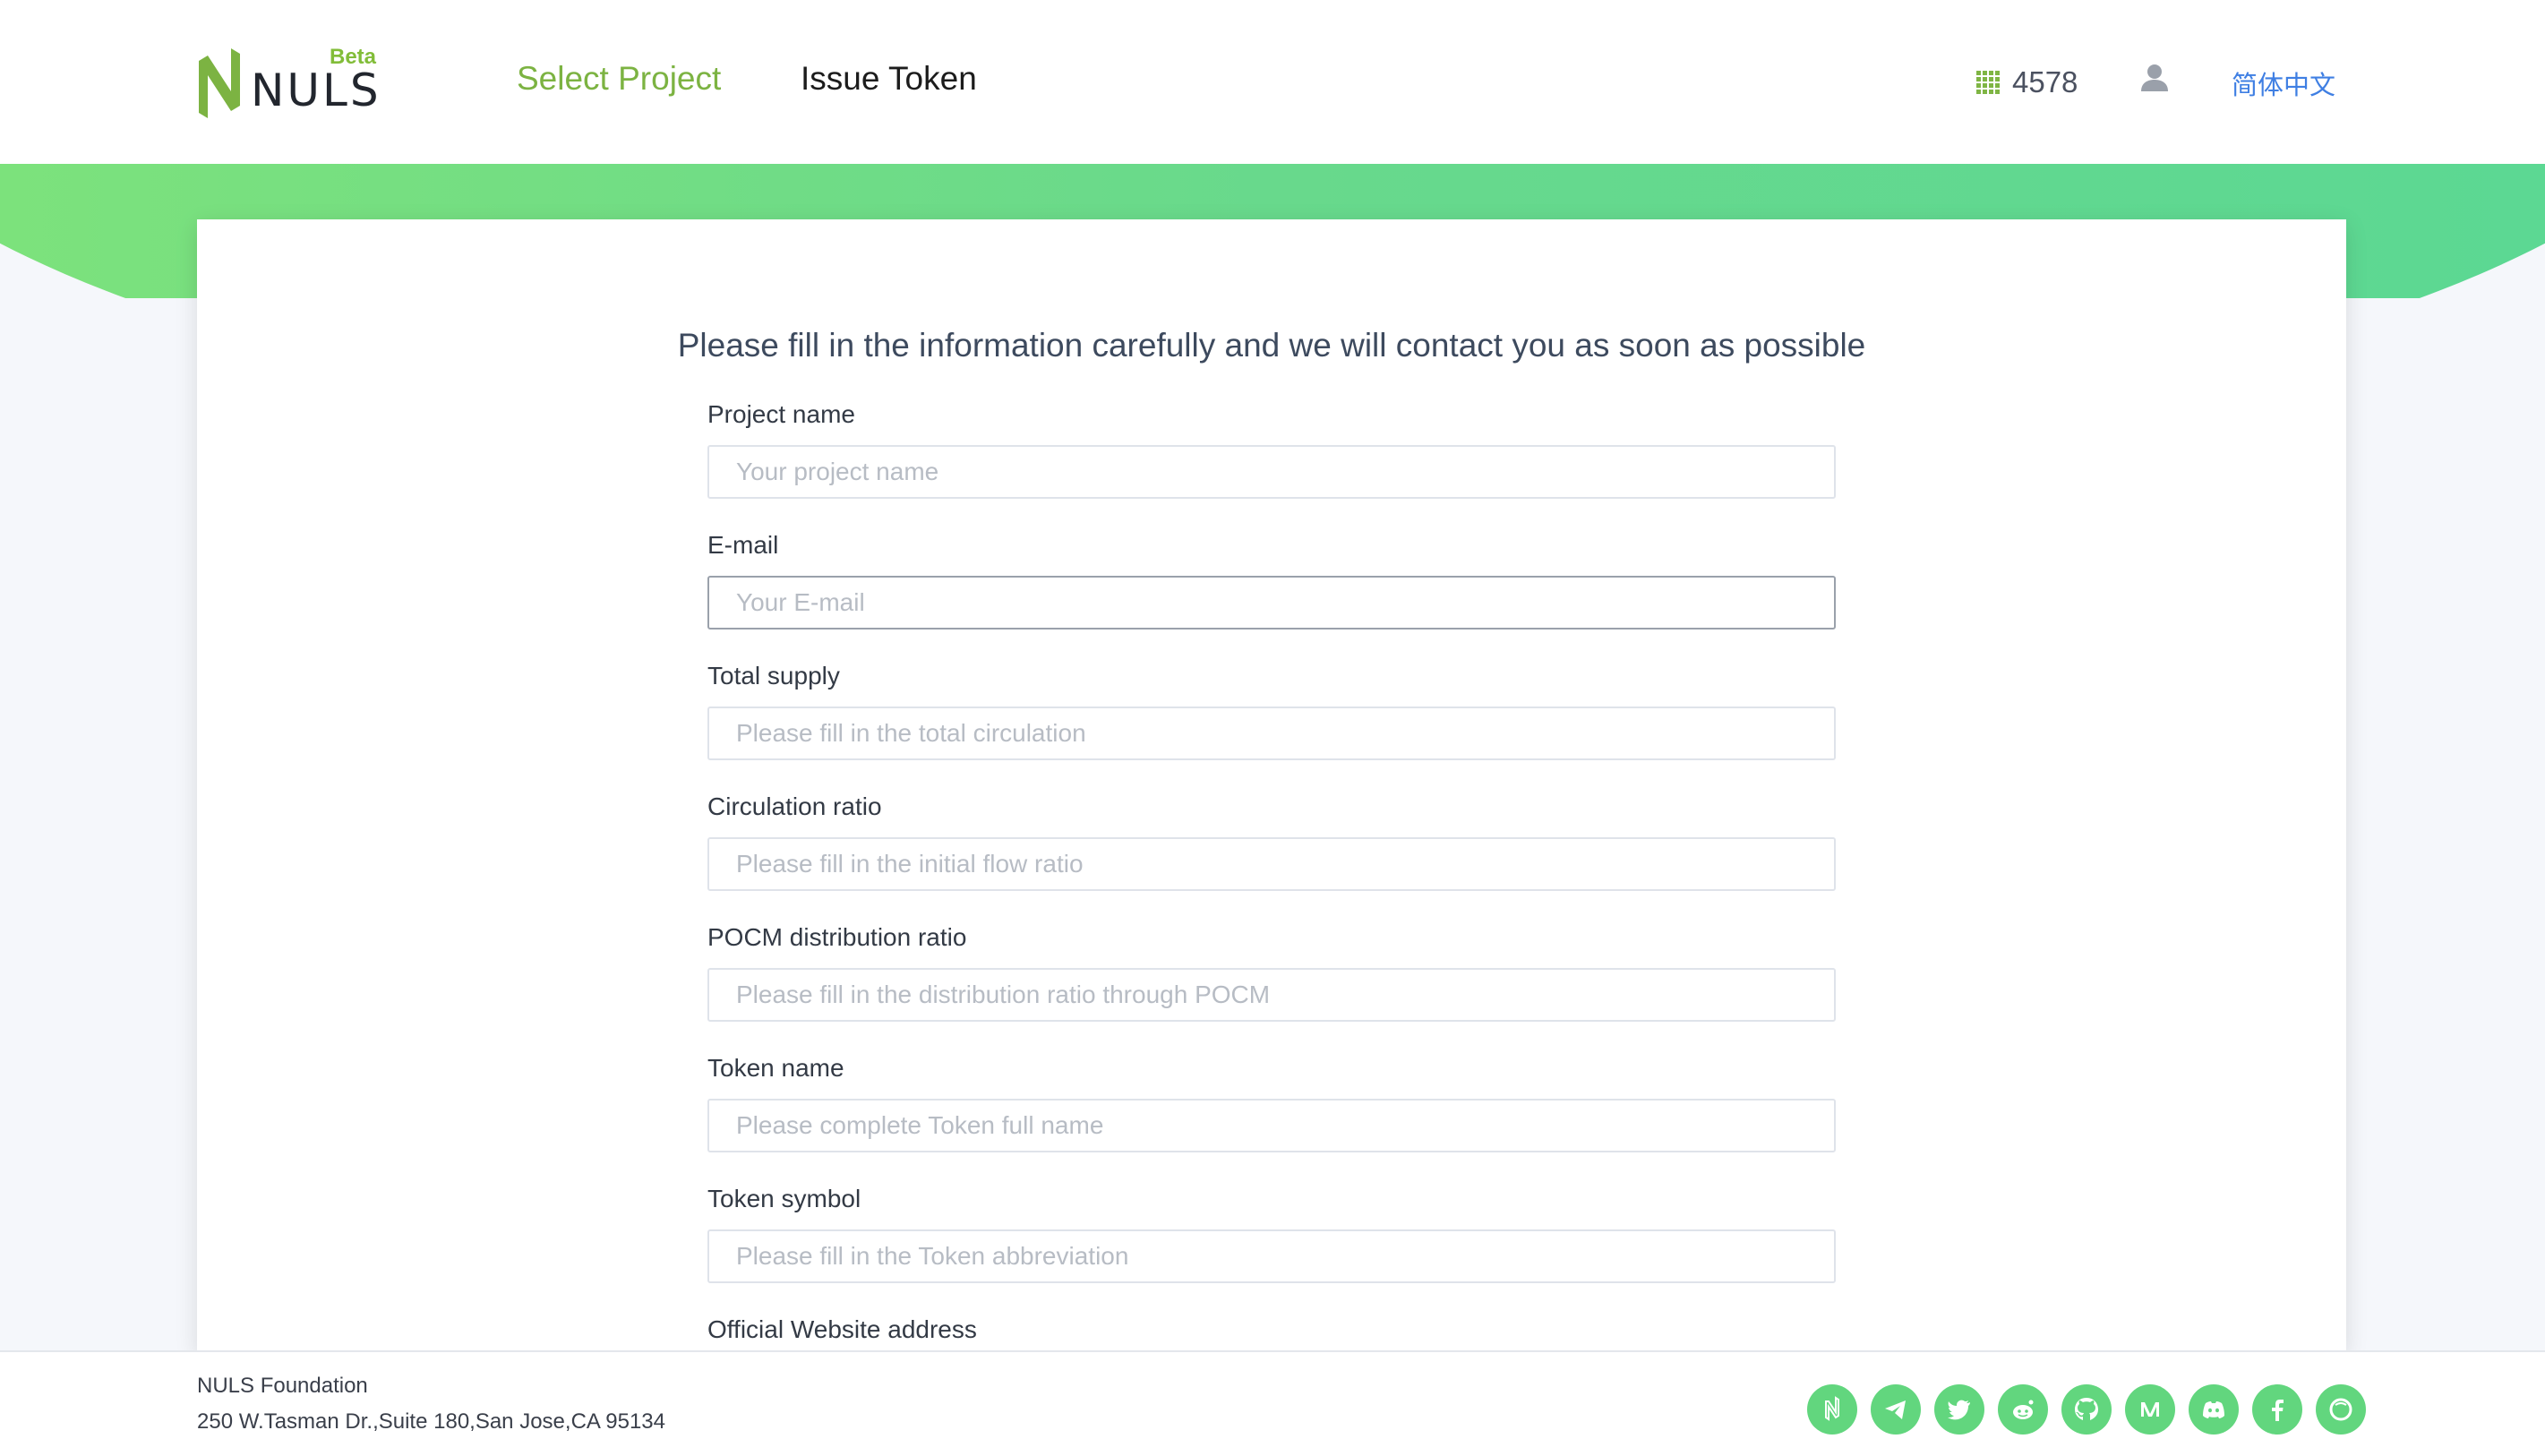  Describe the element at coordinates (2154, 78) in the screenshot. I see `user-icon` at that location.